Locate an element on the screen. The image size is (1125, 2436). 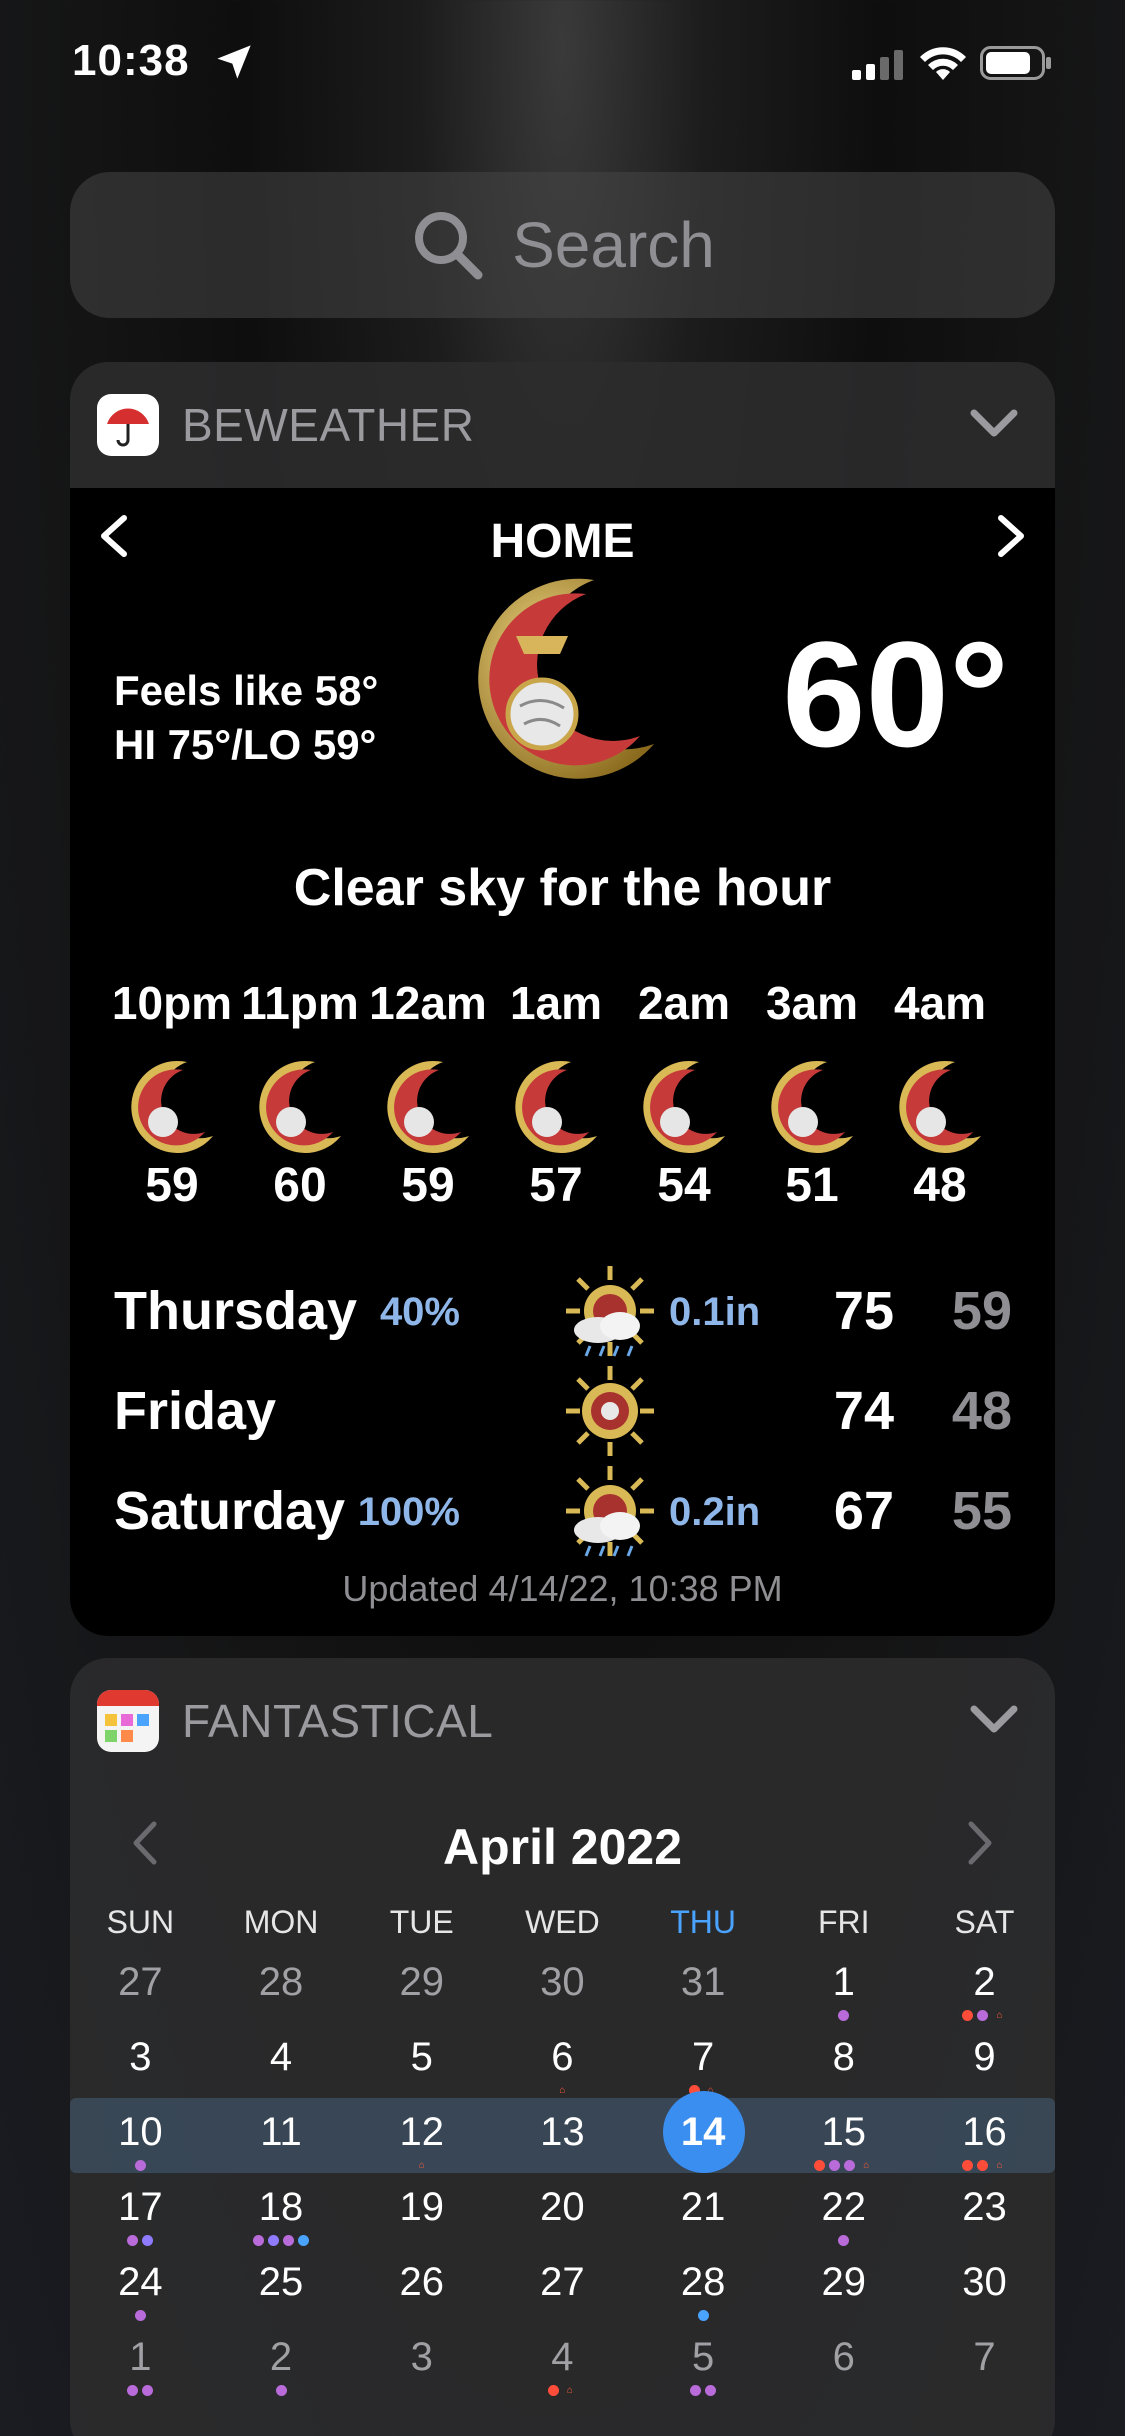
calendar-day: 17 is located at coordinates (140, 2210).